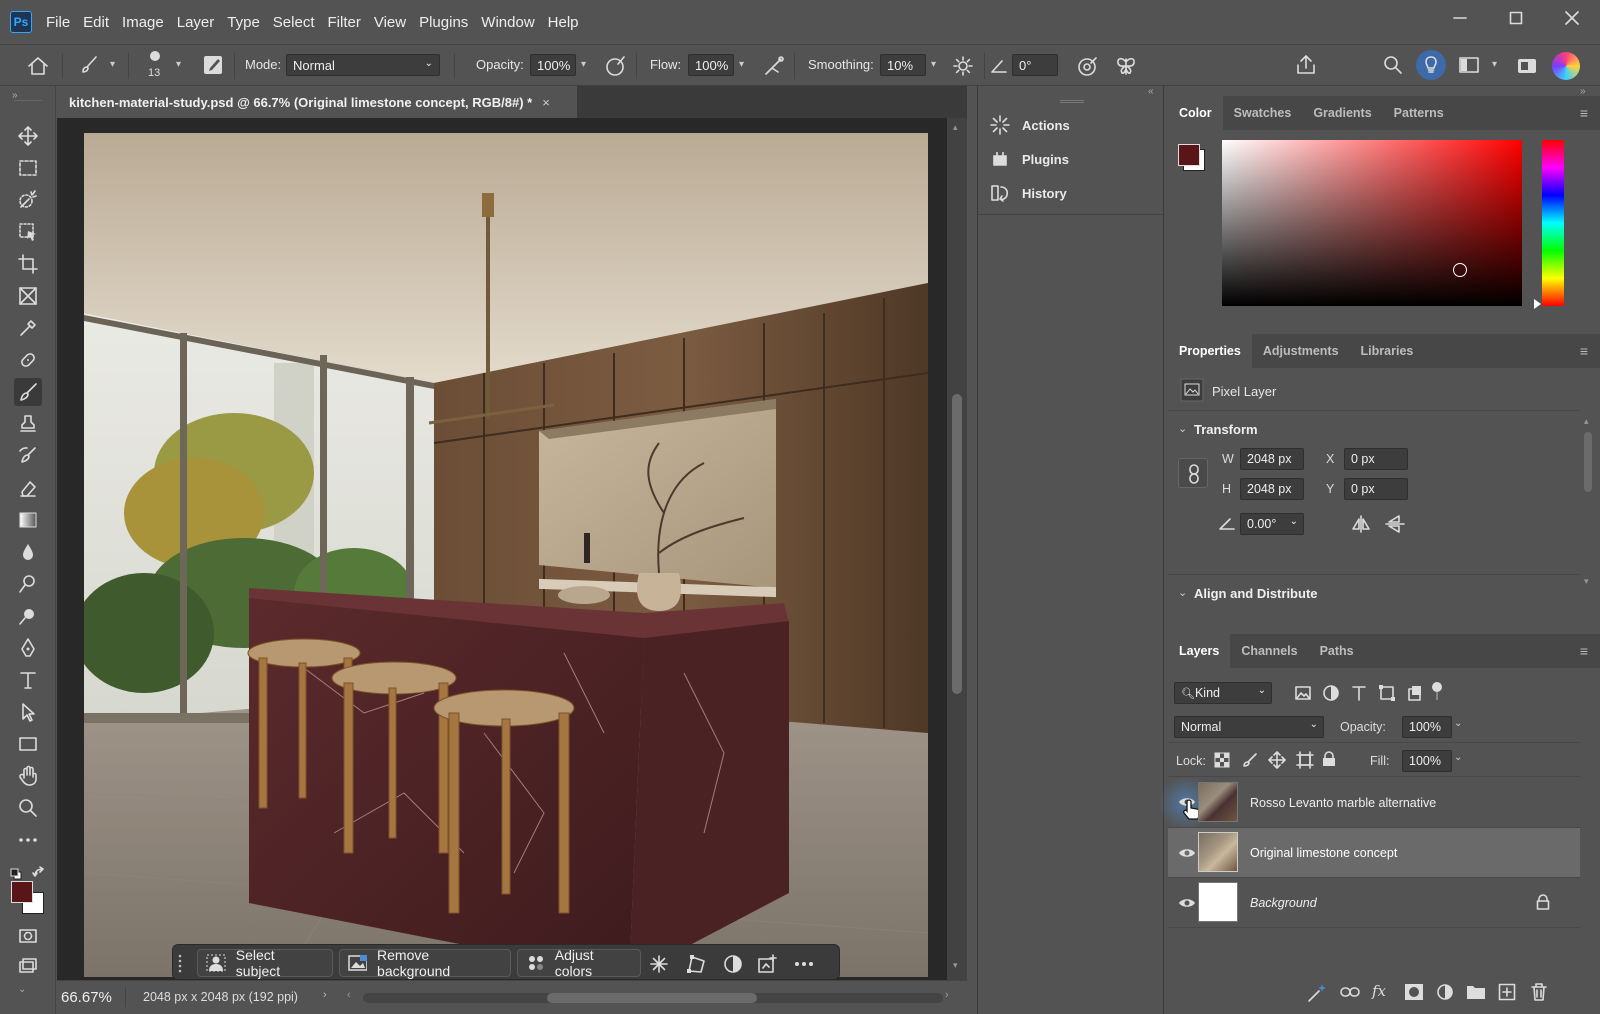 The image size is (1600, 1014). What do you see at coordinates (1126, 66) in the screenshot?
I see `symmetry-butterfly-icon` at bounding box center [1126, 66].